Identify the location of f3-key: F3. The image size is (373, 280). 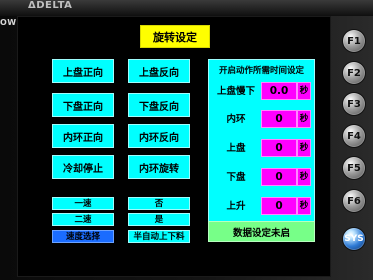
(354, 104).